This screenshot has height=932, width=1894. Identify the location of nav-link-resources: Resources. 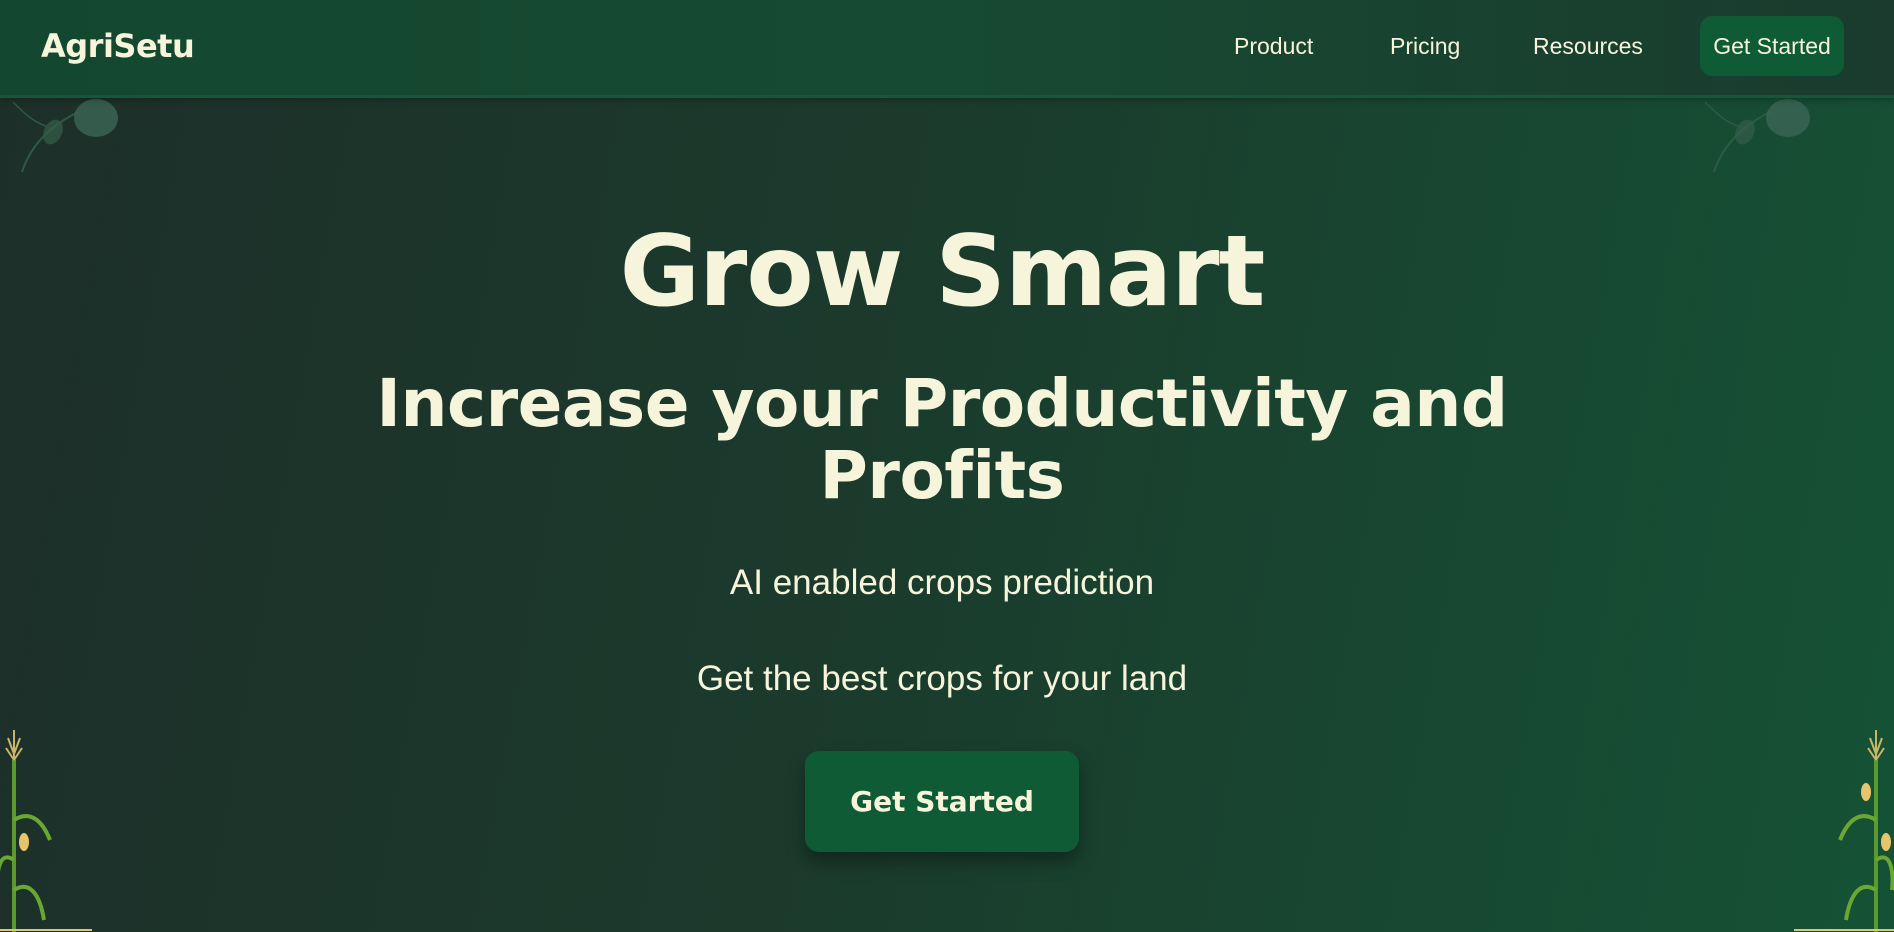
(1588, 46).